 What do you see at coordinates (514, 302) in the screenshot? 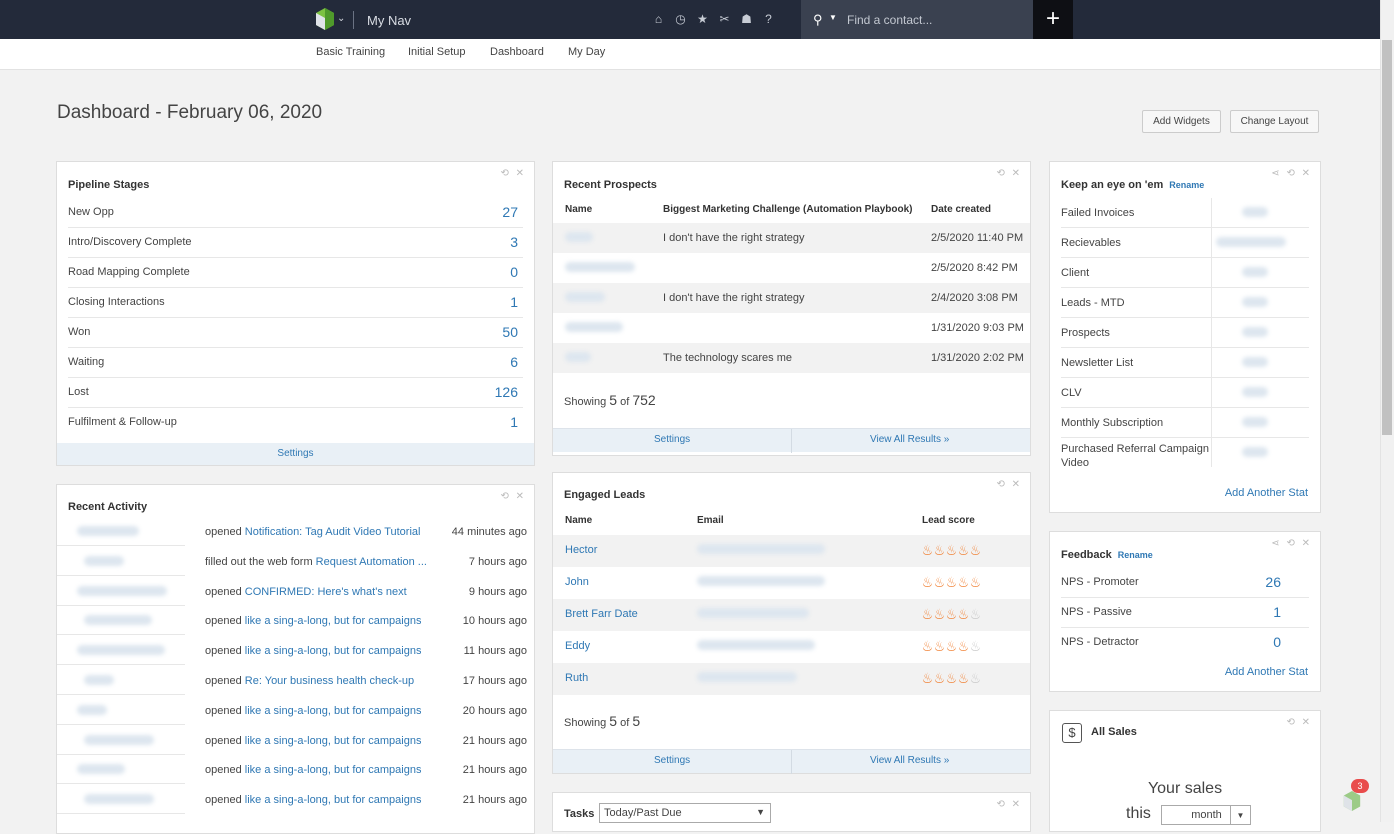
I see `stage-count: 1` at bounding box center [514, 302].